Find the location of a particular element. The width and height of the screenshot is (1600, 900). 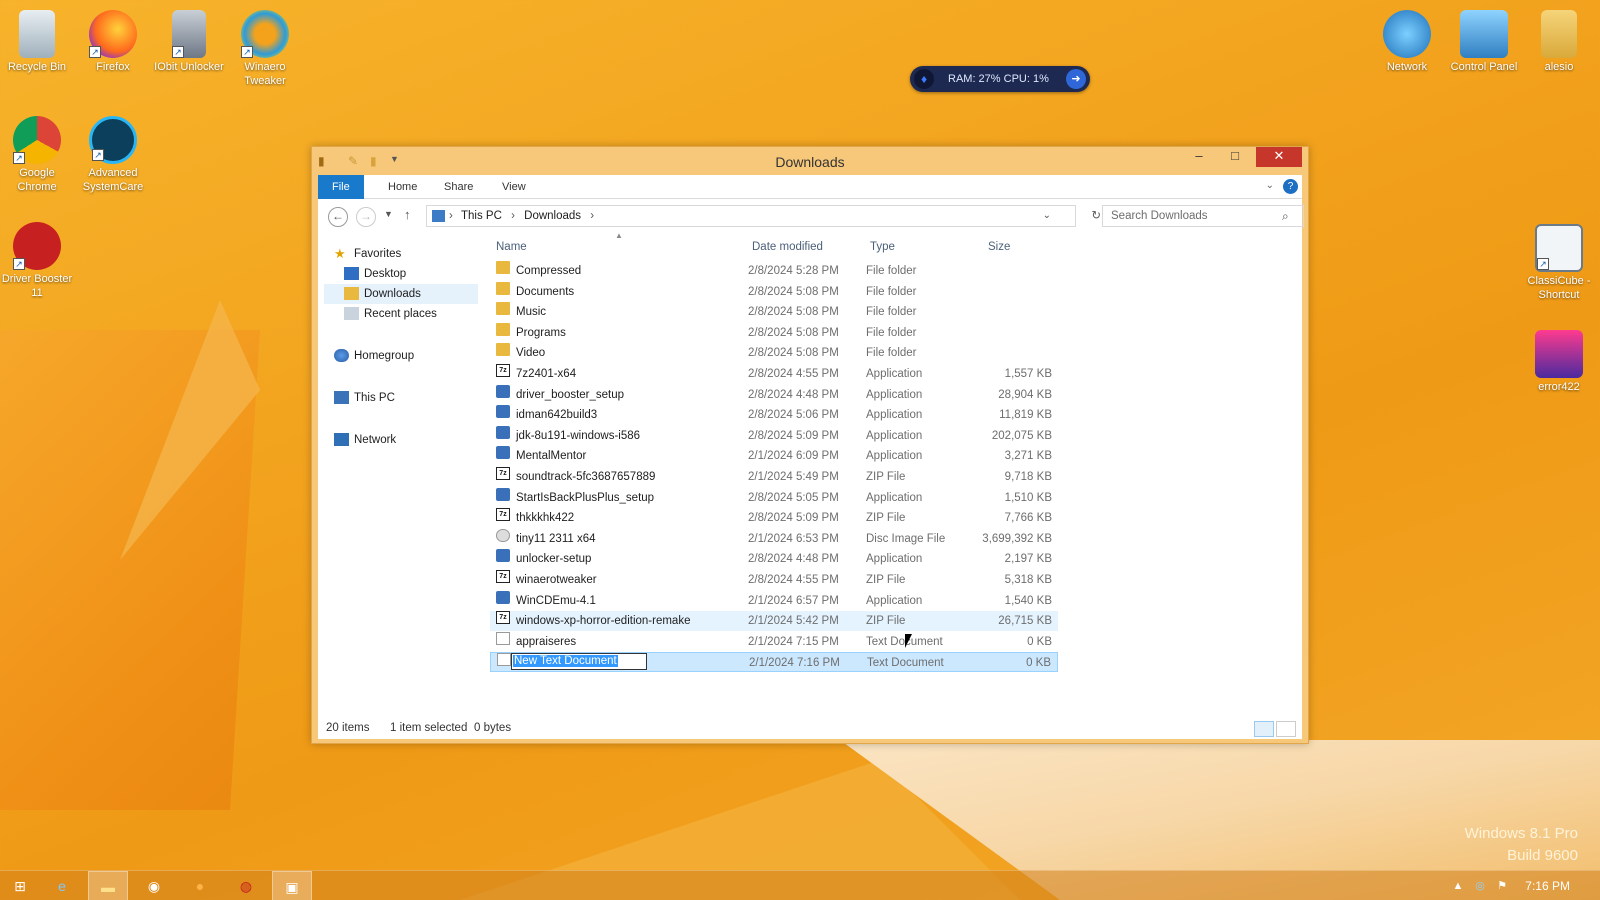

file-name: tiny11 2311 x64 is located at coordinates (556, 538).